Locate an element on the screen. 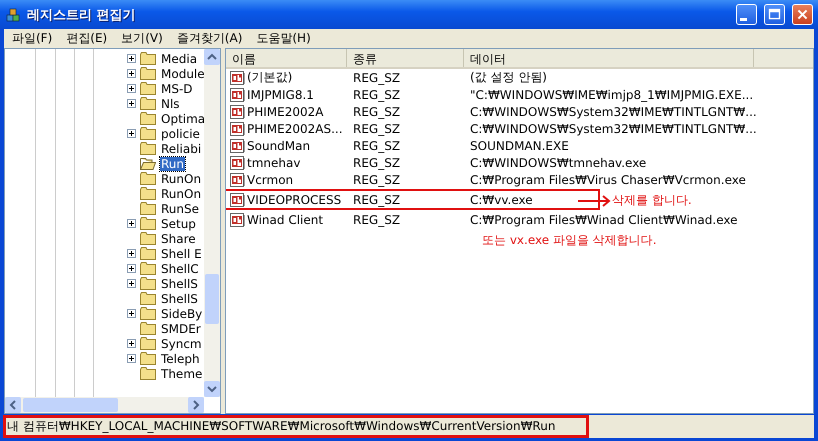 The height and width of the screenshot is (441, 818). value-name: SoundMan is located at coordinates (278, 145).